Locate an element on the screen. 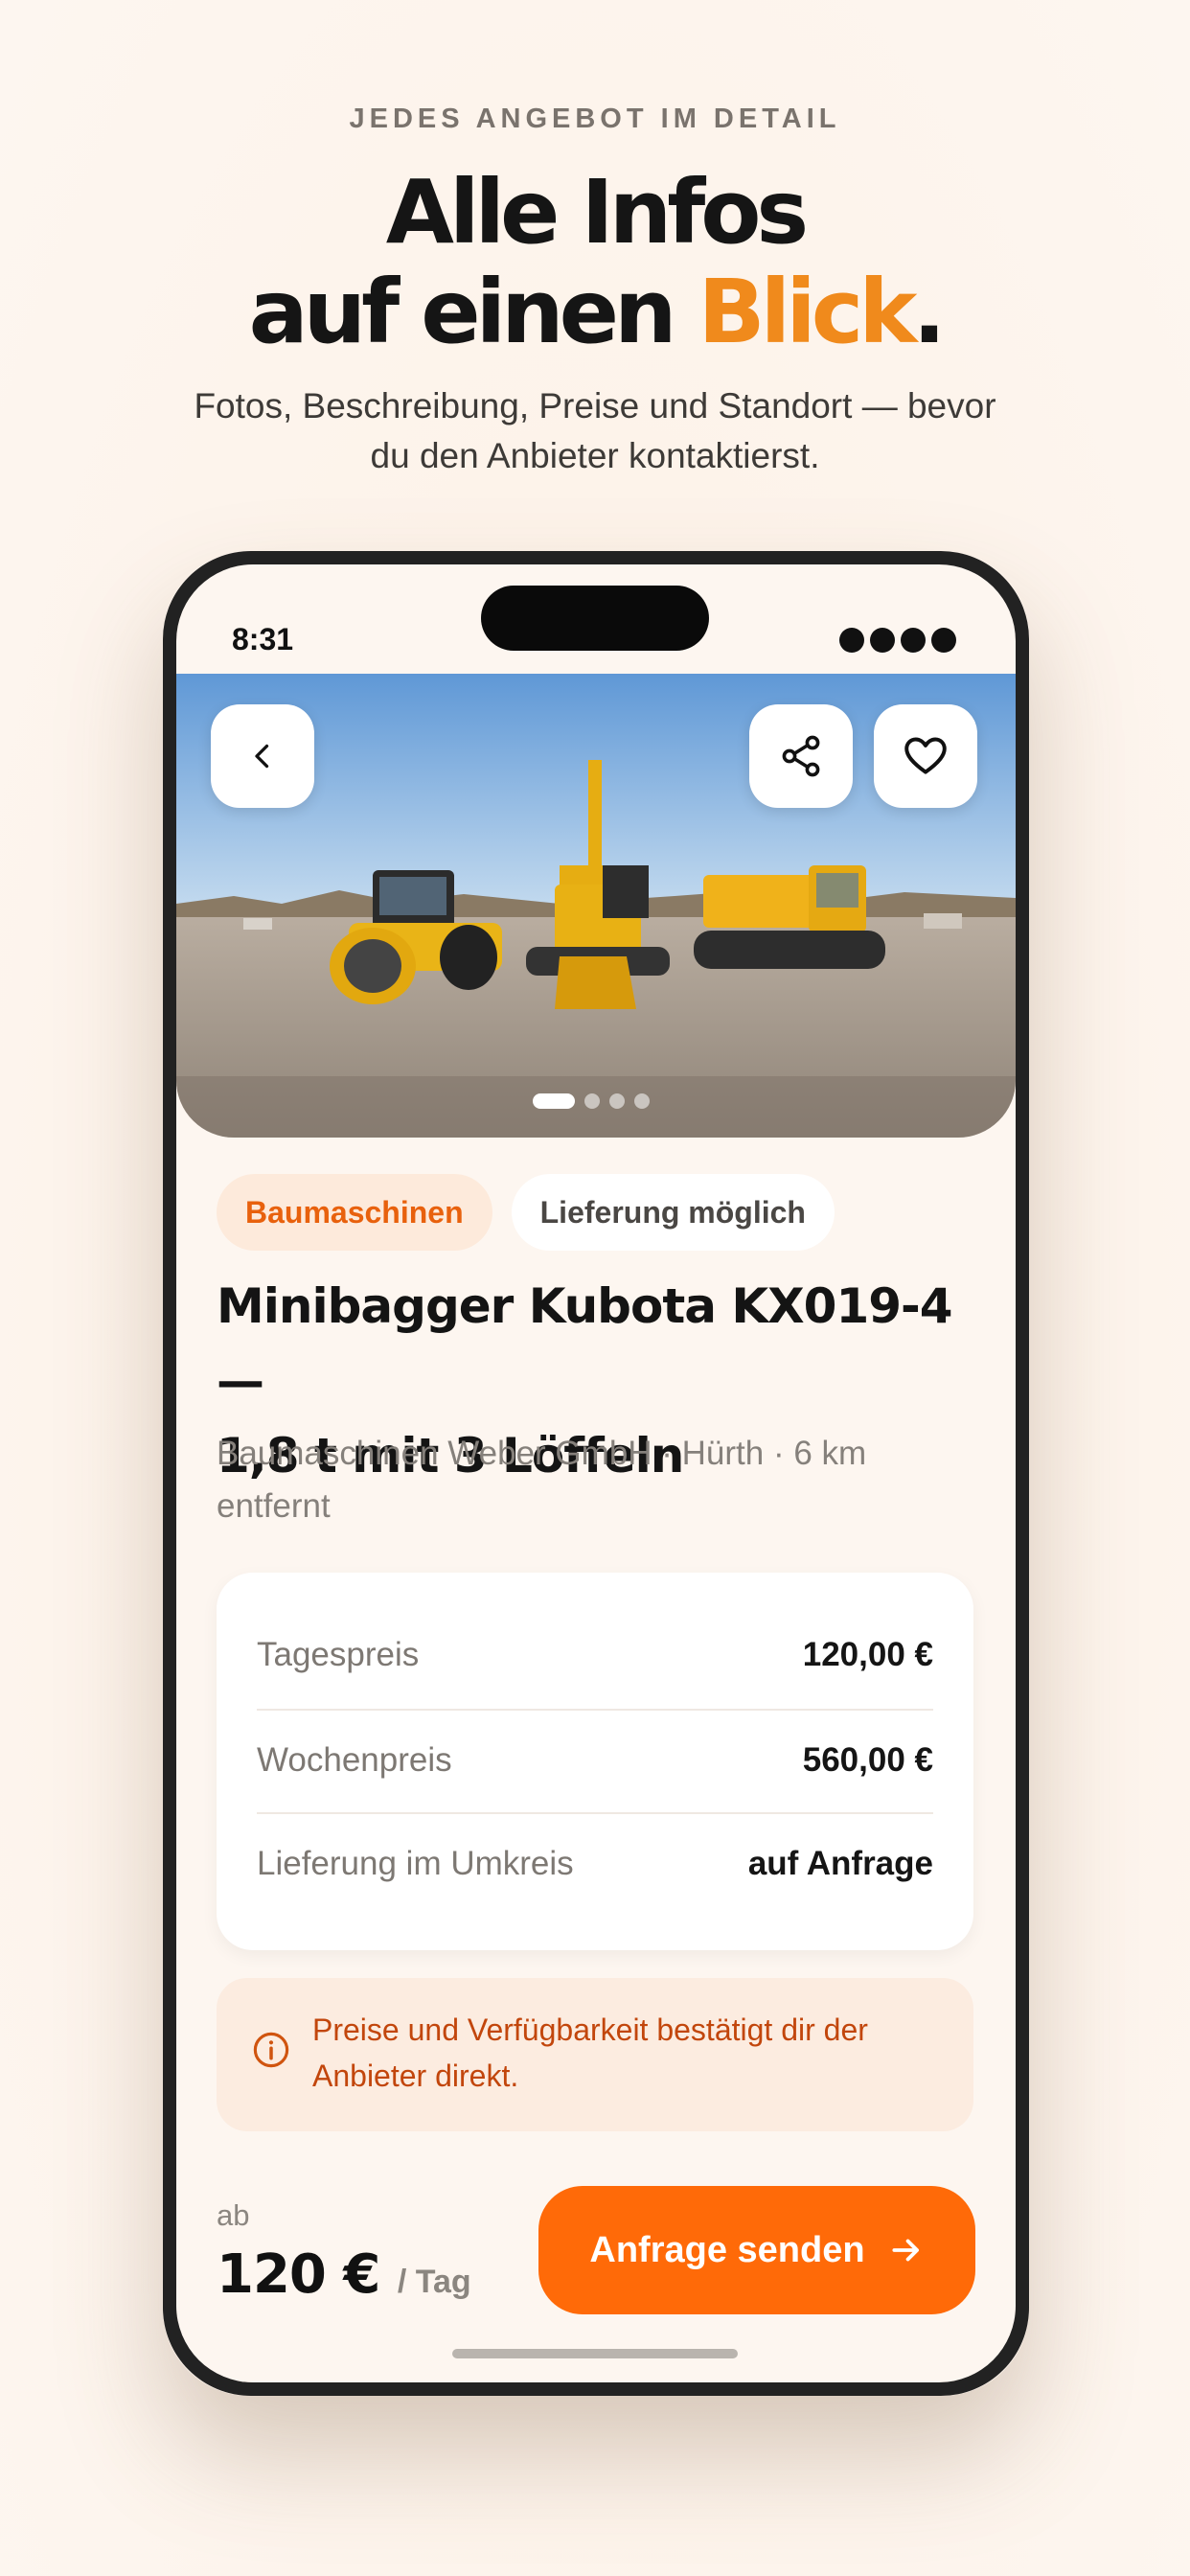 This screenshot has height=2576, width=1190. price-value: 120,00 € is located at coordinates (868, 1654).